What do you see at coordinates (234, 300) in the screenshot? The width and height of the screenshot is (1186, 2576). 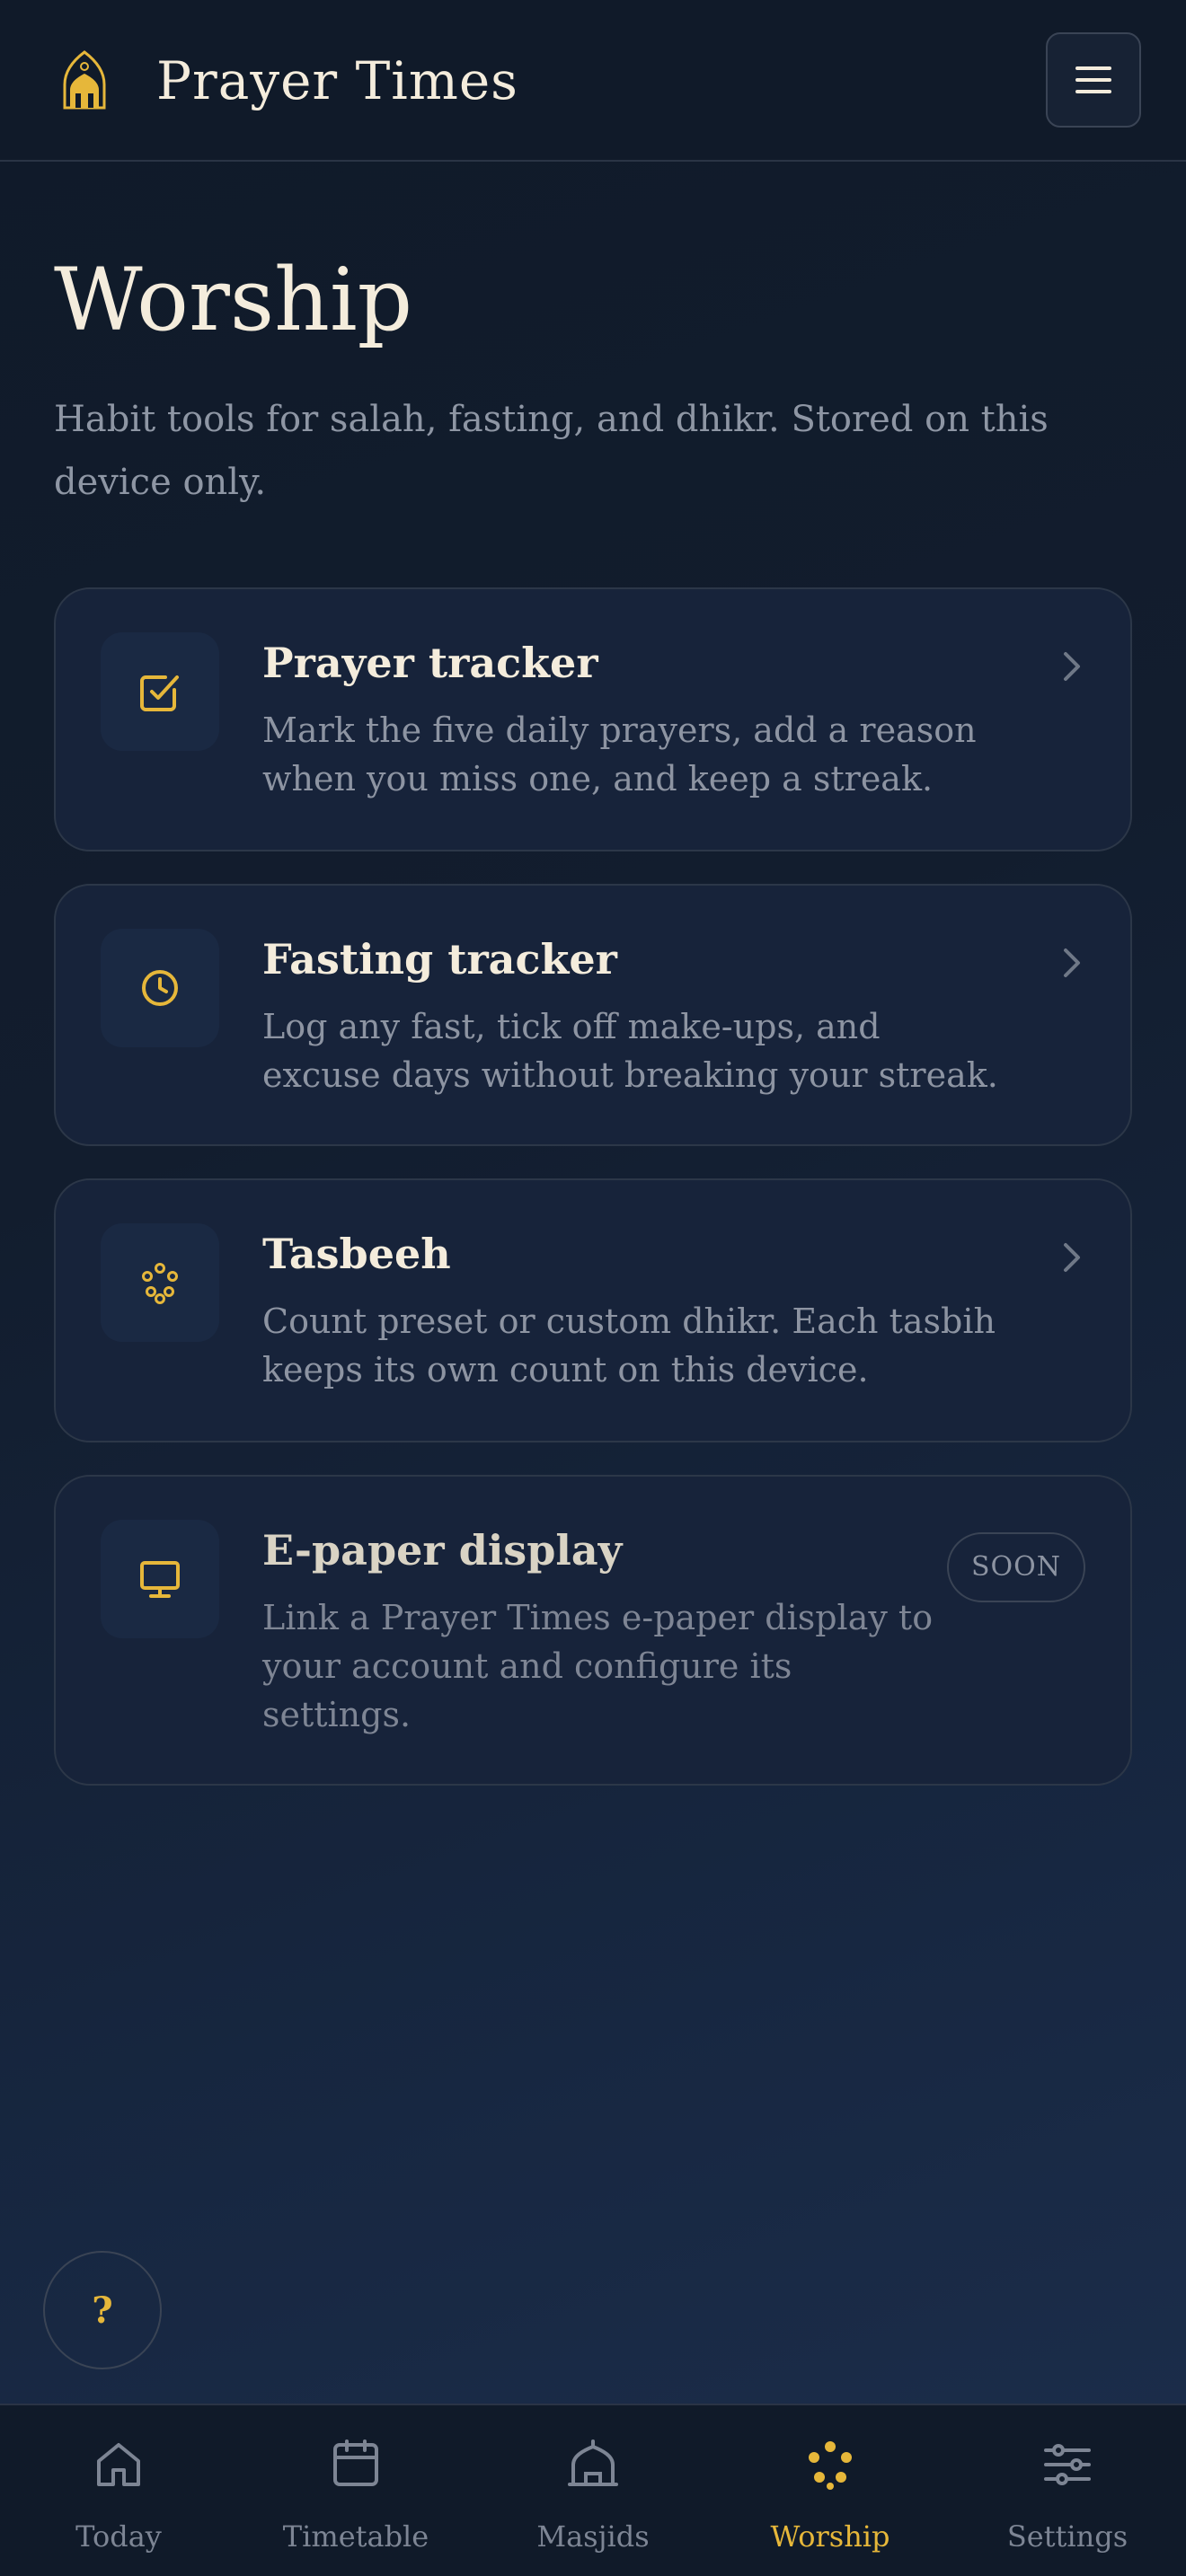 I see `page-title: Worship` at bounding box center [234, 300].